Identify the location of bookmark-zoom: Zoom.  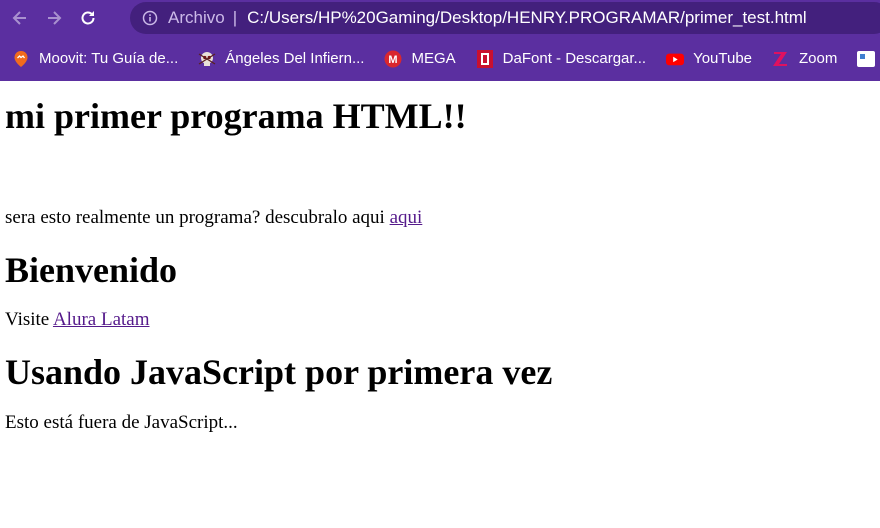
(804, 59).